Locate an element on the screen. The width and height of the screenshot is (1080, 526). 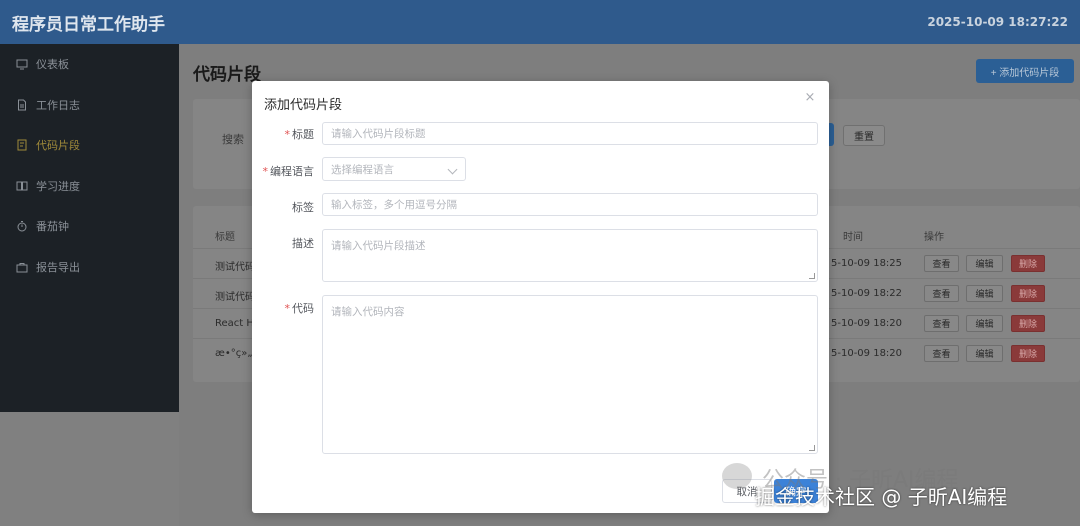
tags-label-text: 标签 is located at coordinates (303, 207).